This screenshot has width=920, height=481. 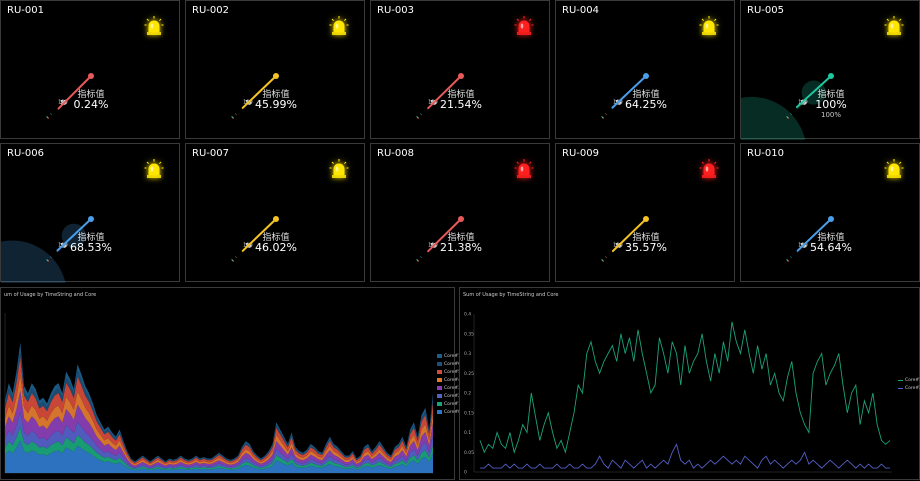 I want to click on gauge-value: 46.02%, so click(x=276, y=247).